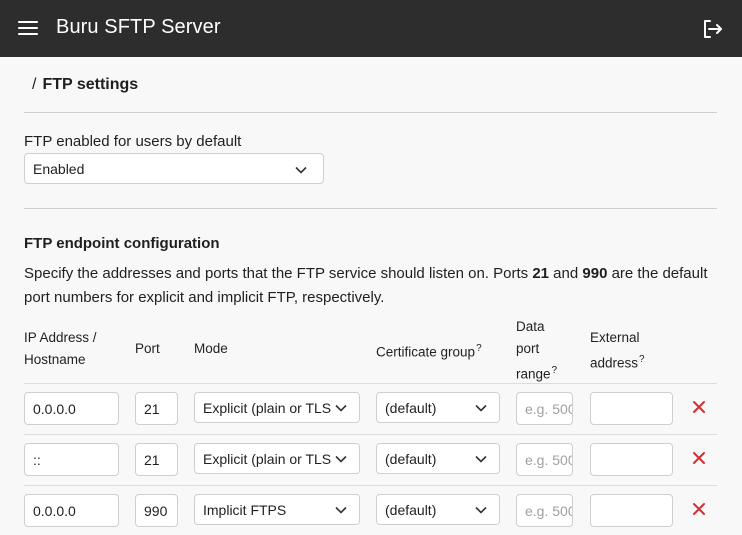 The width and height of the screenshot is (742, 535). I want to click on app-bar: Buru SFTP Server, so click(371, 28).